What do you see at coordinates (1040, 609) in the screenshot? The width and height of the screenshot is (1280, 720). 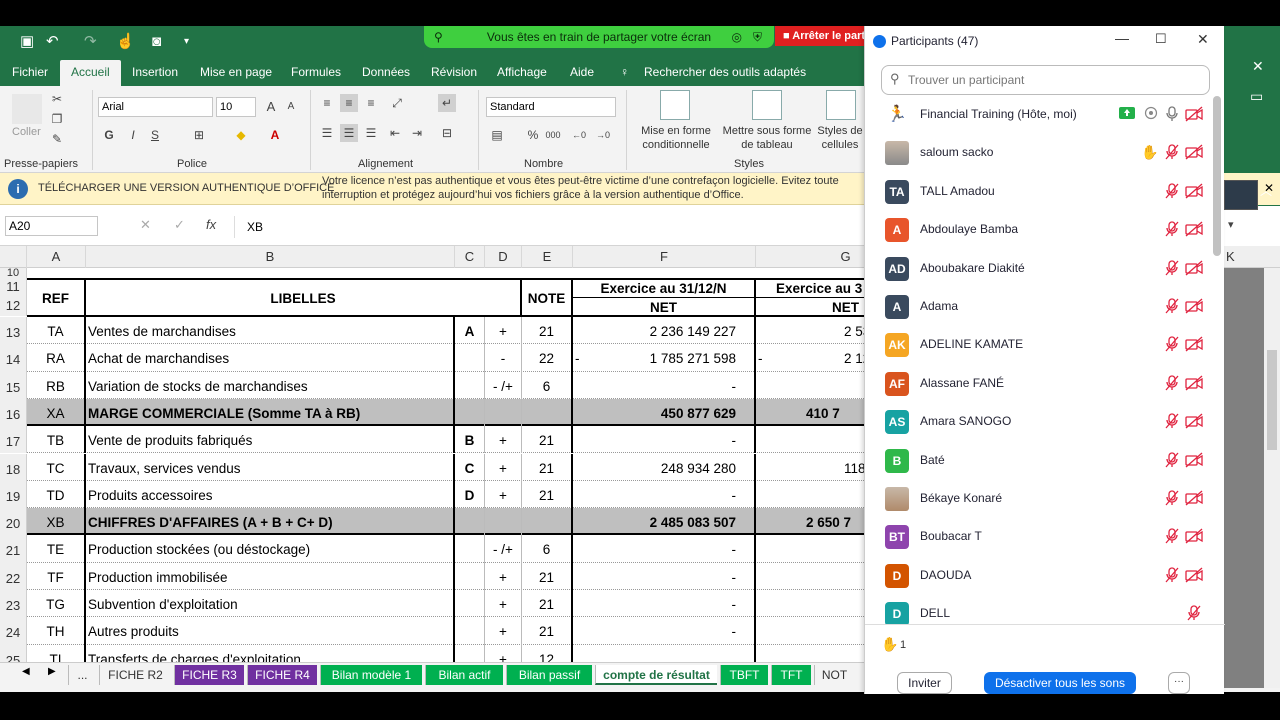 I see `participant-row: D DELL` at bounding box center [1040, 609].